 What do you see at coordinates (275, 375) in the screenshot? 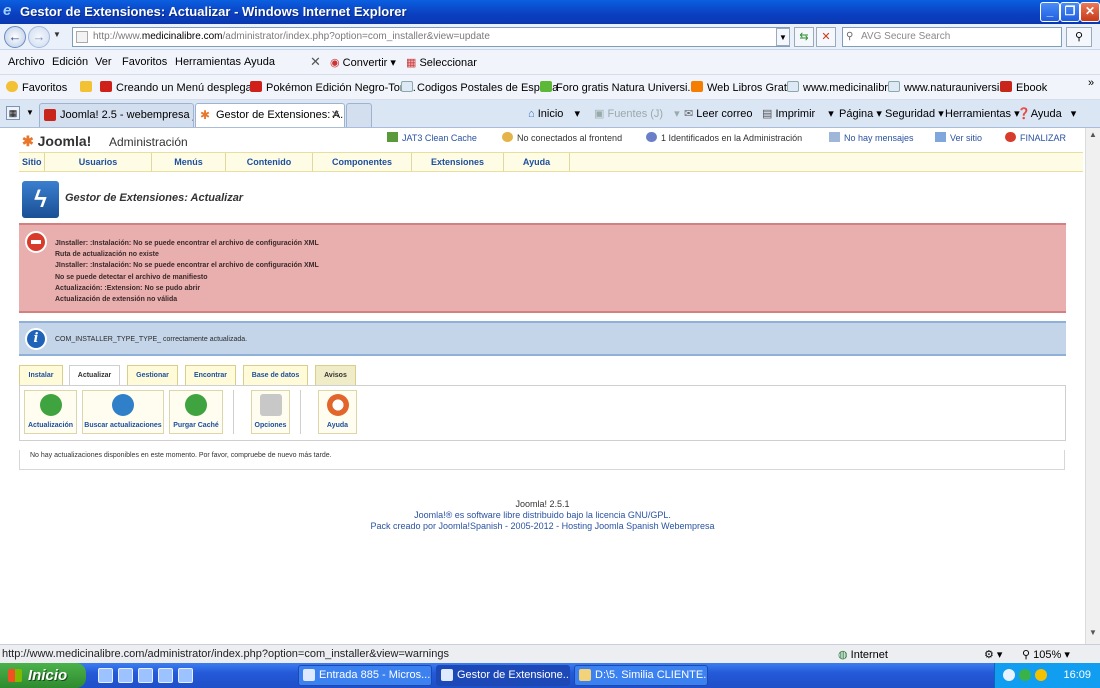
I see `subtab-base-de-datos: Base de datos` at bounding box center [275, 375].